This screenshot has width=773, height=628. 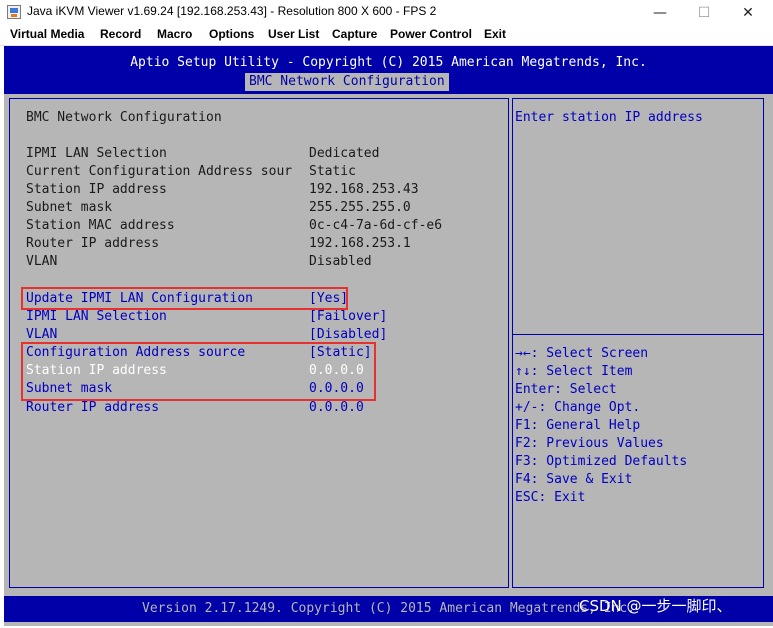 What do you see at coordinates (124, 117) in the screenshot?
I see `section-title: BMC Network Configuration` at bounding box center [124, 117].